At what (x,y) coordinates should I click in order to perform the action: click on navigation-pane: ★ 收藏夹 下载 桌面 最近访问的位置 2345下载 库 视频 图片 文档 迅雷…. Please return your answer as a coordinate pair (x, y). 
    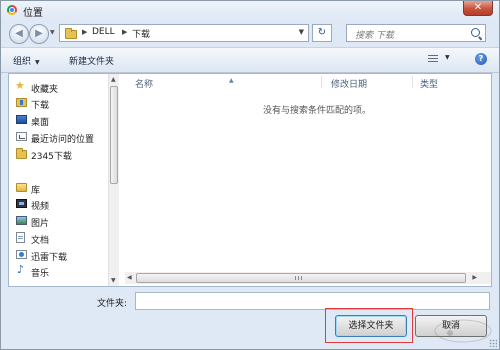
    Looking at the image, I should click on (64, 180).